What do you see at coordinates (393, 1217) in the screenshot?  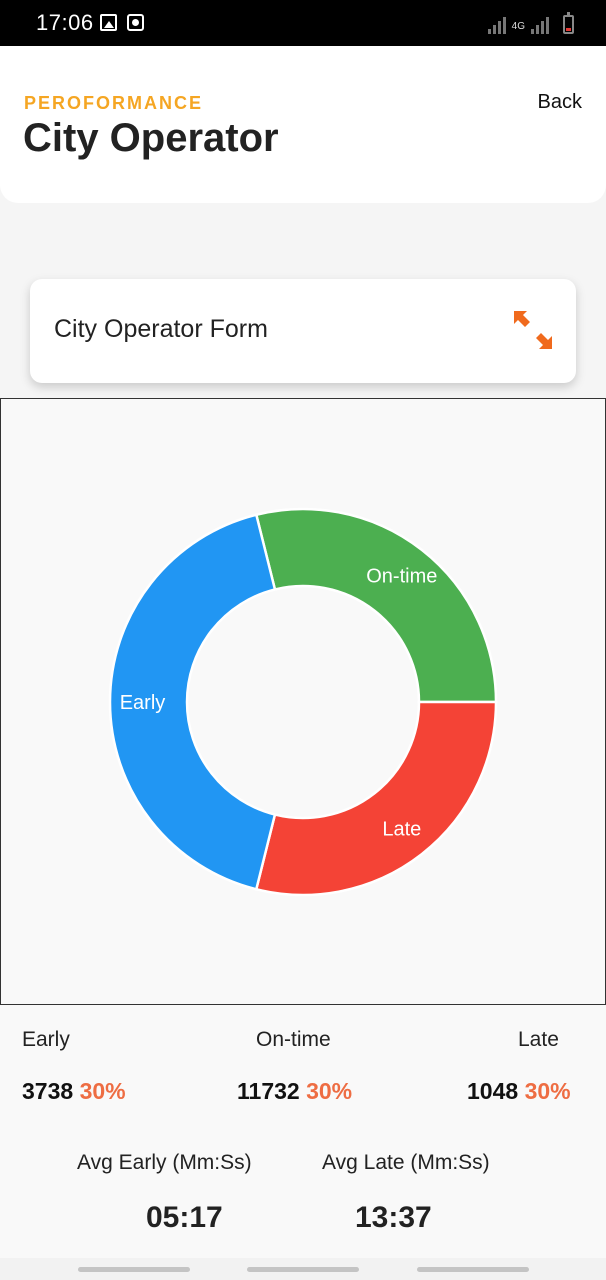 I see `avg-late-value: 13:37` at bounding box center [393, 1217].